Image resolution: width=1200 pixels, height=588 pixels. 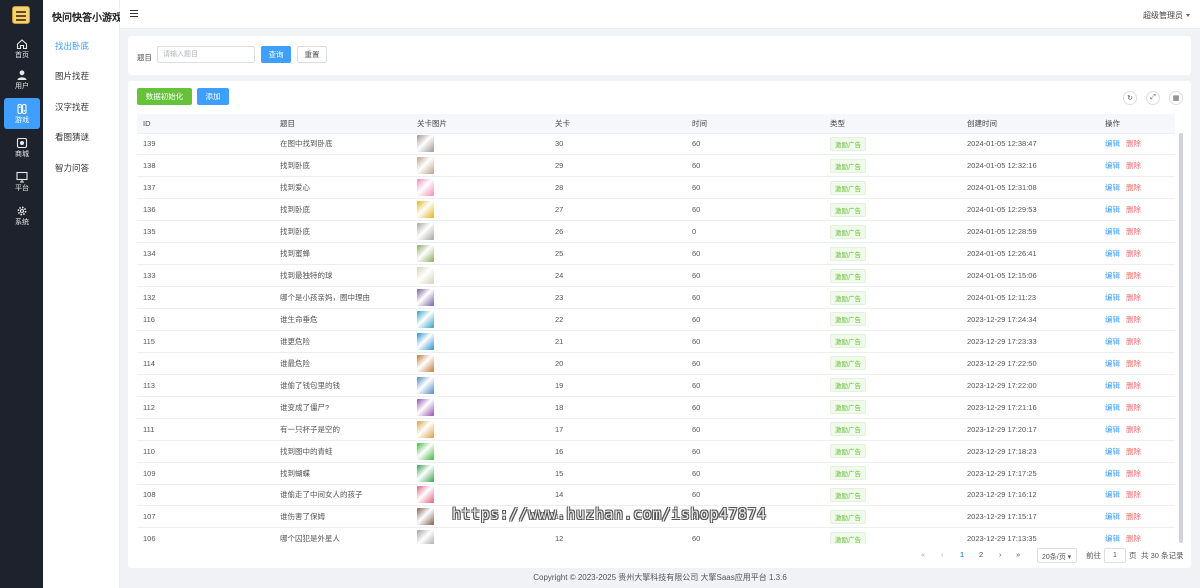 What do you see at coordinates (22, 79) in the screenshot?
I see `rail-item-user: 用户` at bounding box center [22, 79].